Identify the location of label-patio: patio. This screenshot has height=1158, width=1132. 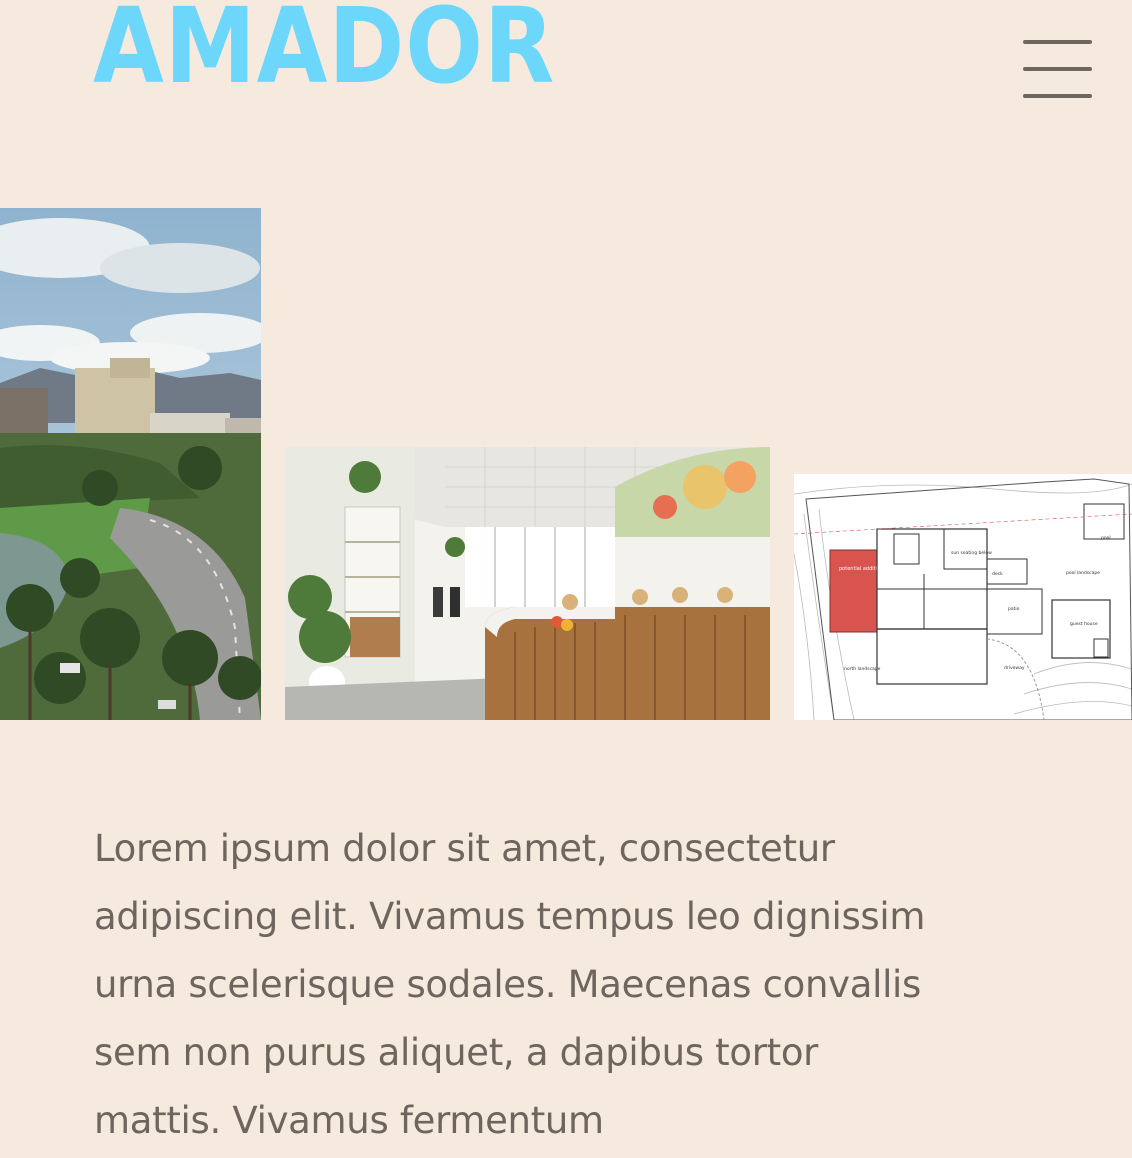
(1014, 609).